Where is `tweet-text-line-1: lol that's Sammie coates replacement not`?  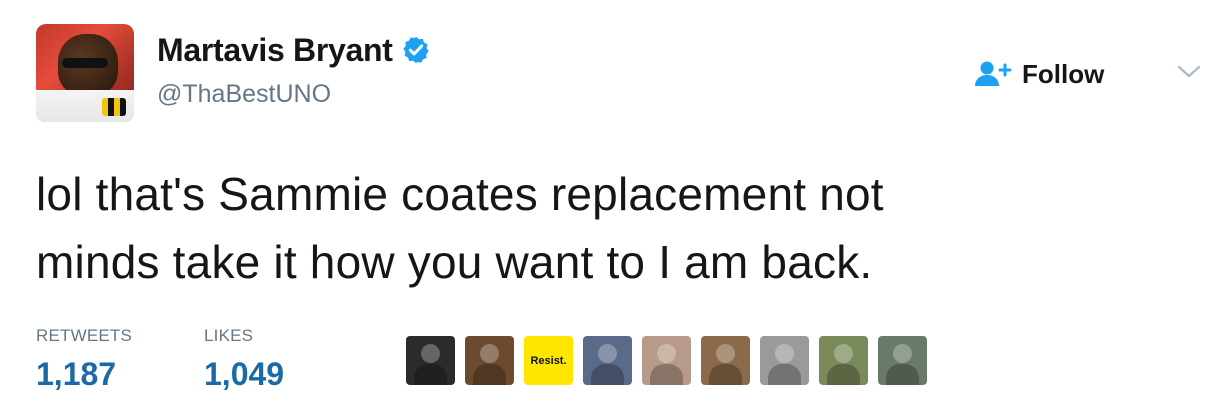 tweet-text-line-1: lol that's Sammie coates replacement not is located at coordinates (460, 194).